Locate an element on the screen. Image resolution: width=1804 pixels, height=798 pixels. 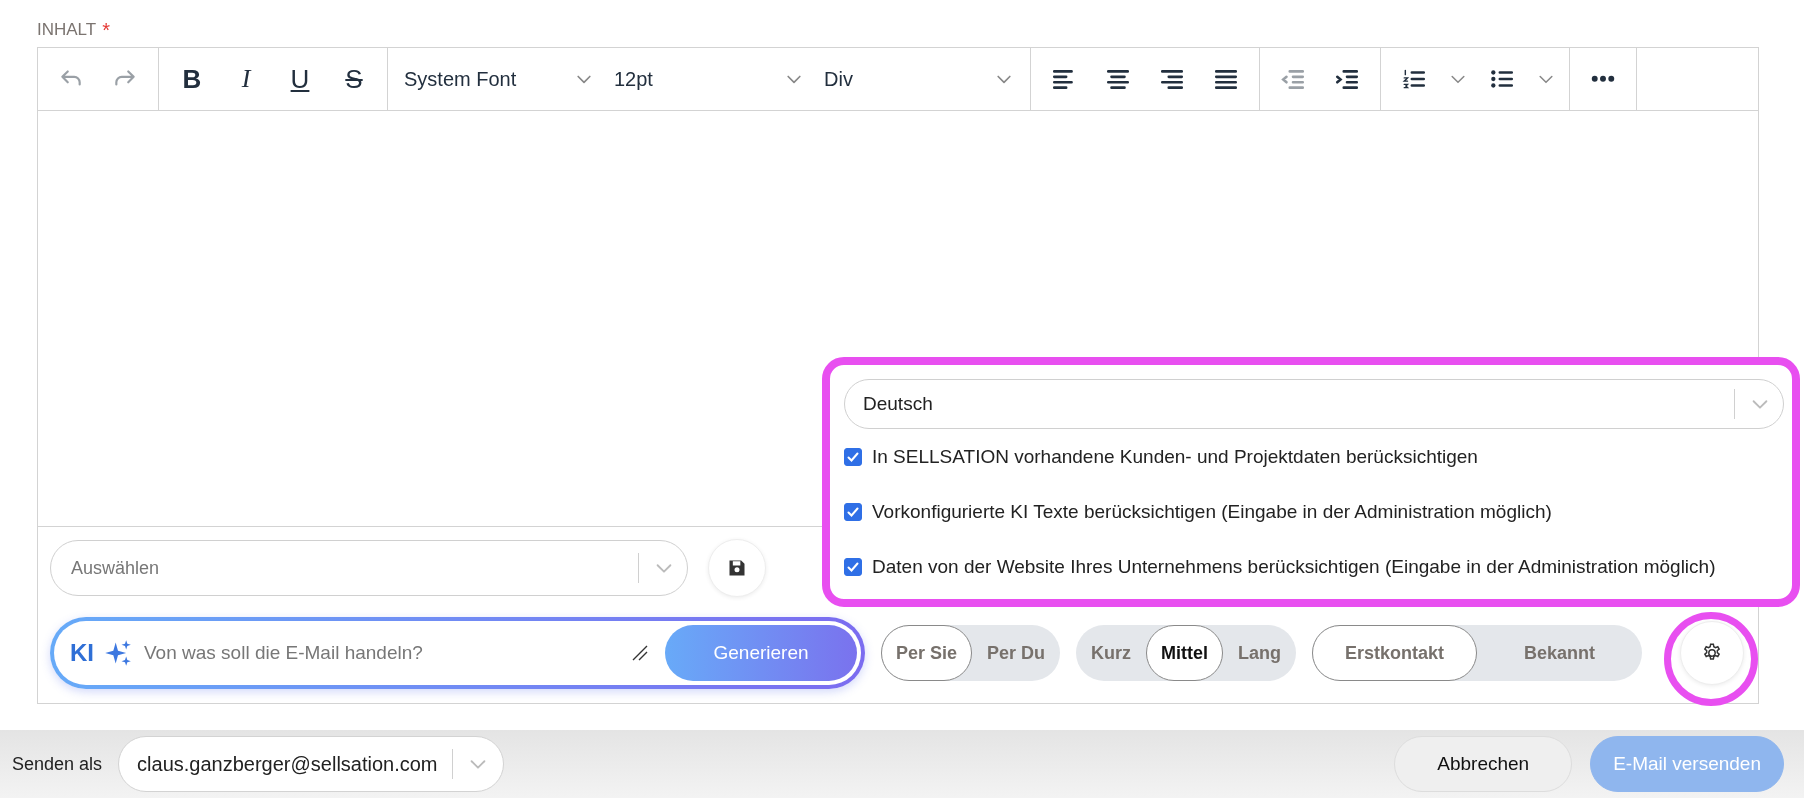
select-value: Div is located at coordinates (838, 79).